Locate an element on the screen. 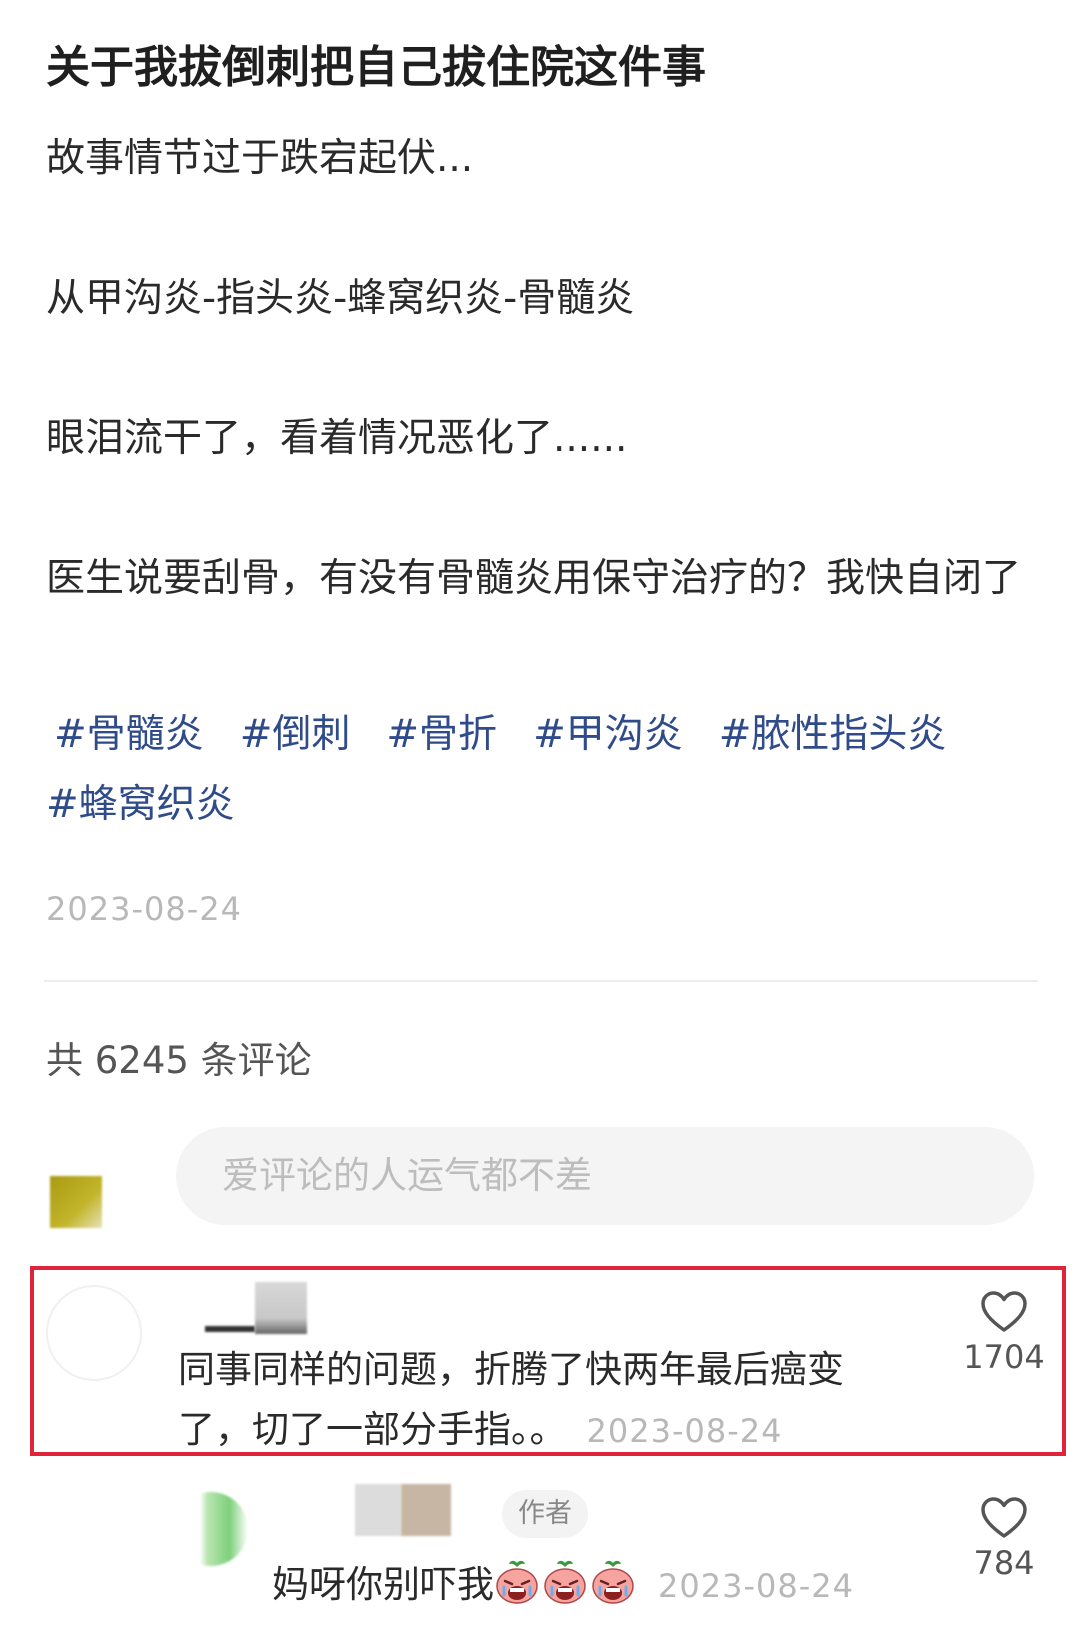 Image resolution: width=1080 pixels, height=1638 pixels. tag-list: #骨髓炎 #倒刺 #骨折 #甲沟炎 #脓性指头炎 #蜂窝织炎 is located at coordinates (546, 770).